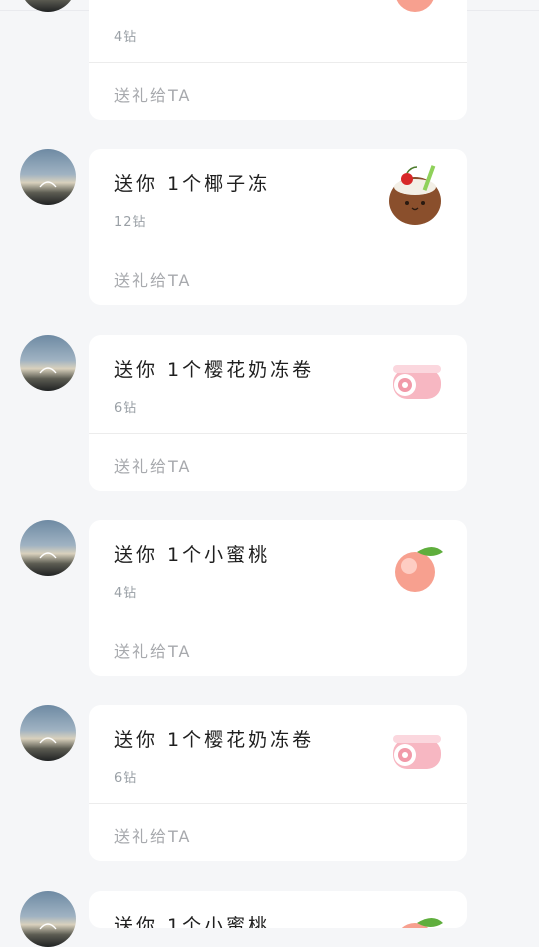 This screenshot has width=539, height=947. What do you see at coordinates (278, 598) in the screenshot?
I see `gift-card: 送你 1个小蜜桃 4钻 送礼给TA` at bounding box center [278, 598].